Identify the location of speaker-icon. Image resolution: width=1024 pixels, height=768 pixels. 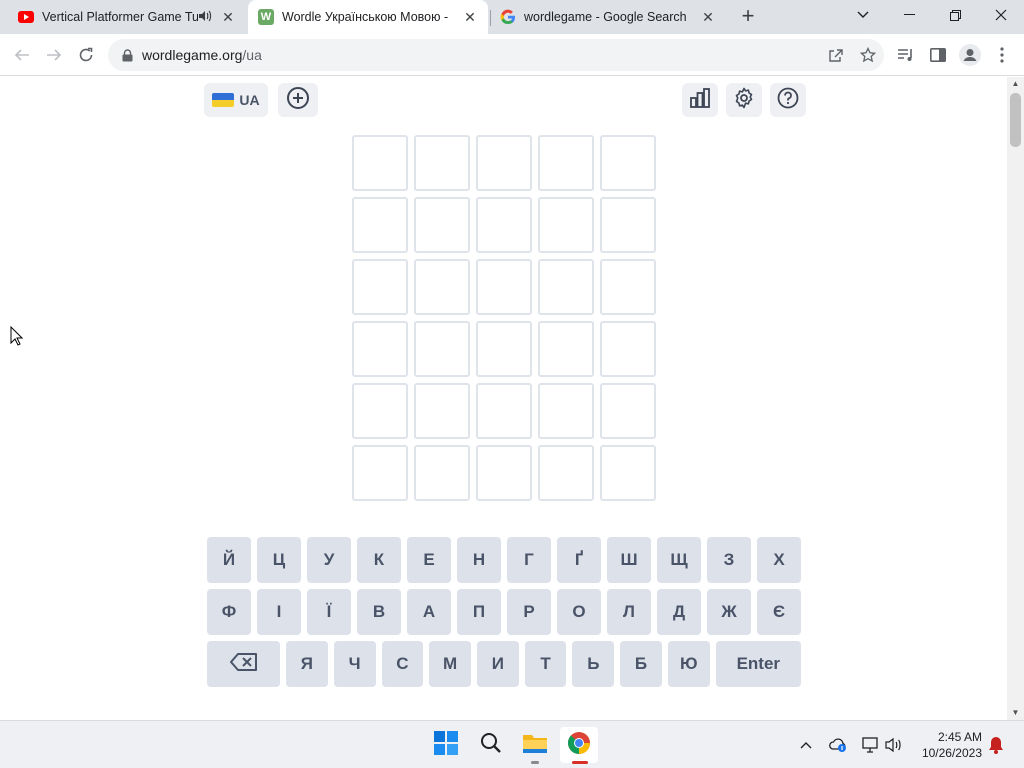
(205, 17).